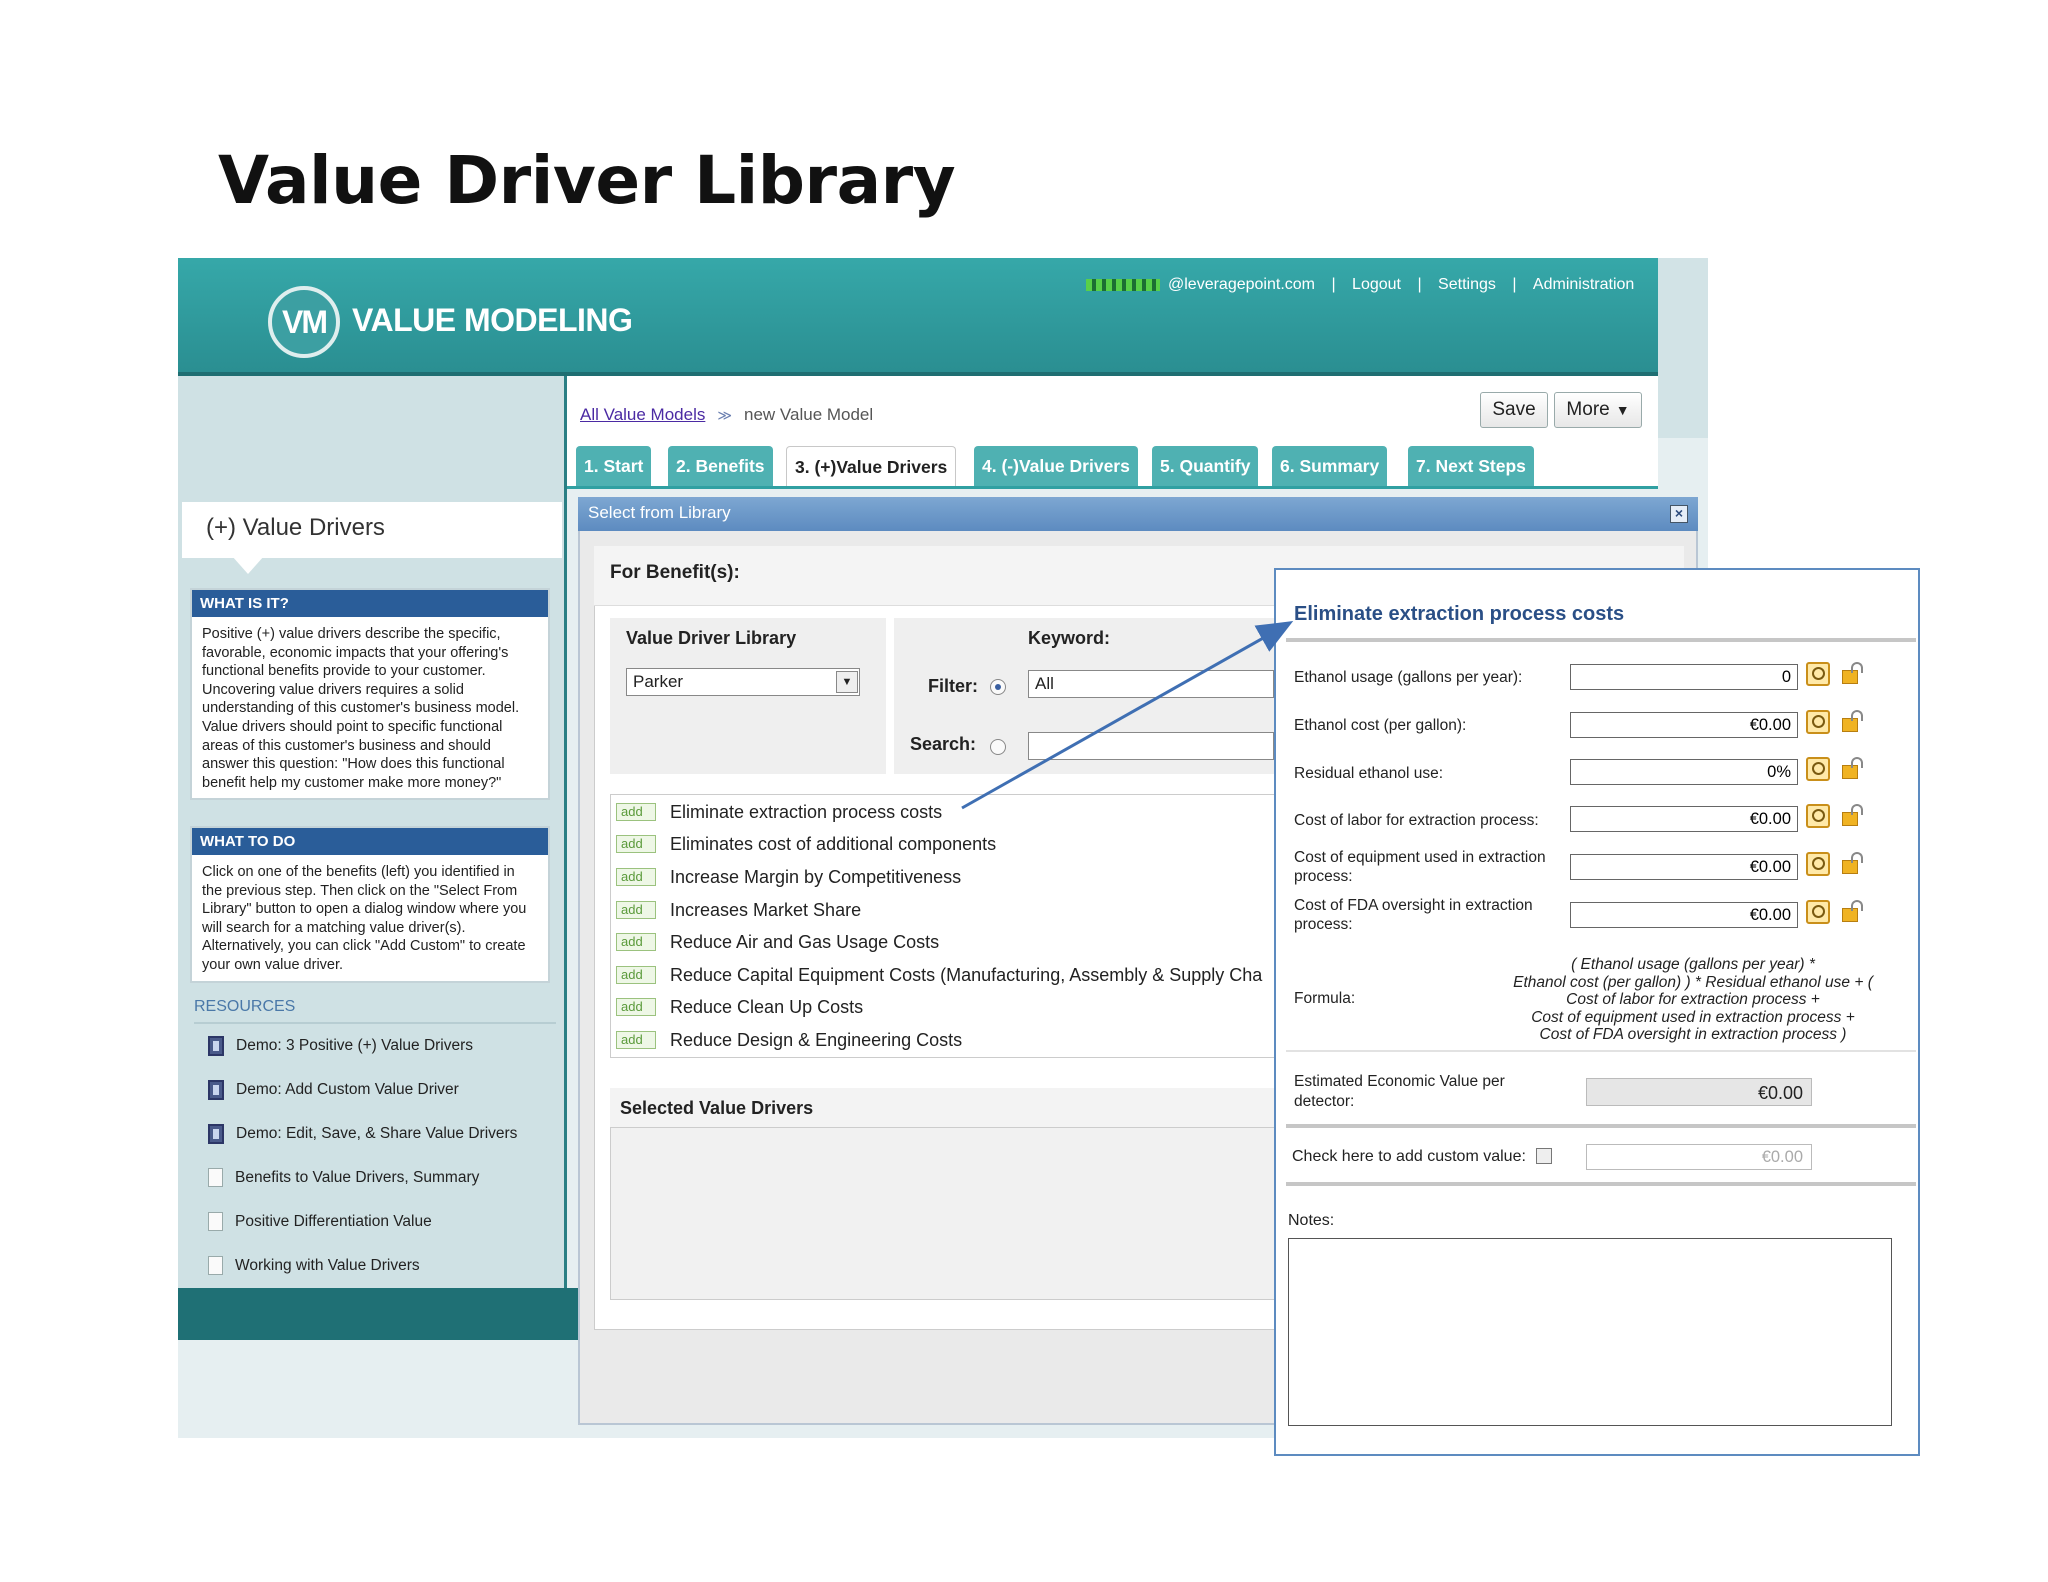  What do you see at coordinates (946, 910) in the screenshot?
I see `list-item: add Increases Market Share` at bounding box center [946, 910].